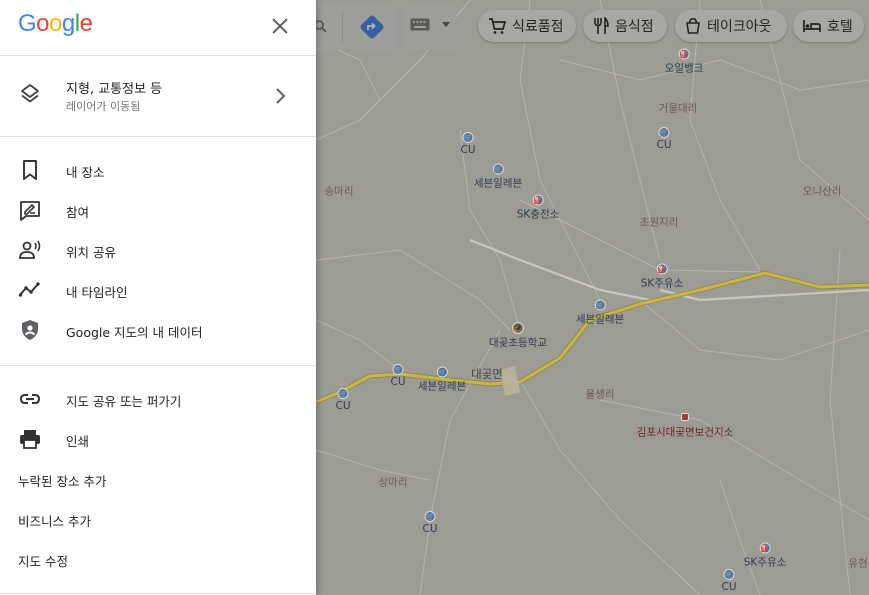 This screenshot has width=869, height=595. I want to click on map-place-label: 오니산리, so click(822, 191).